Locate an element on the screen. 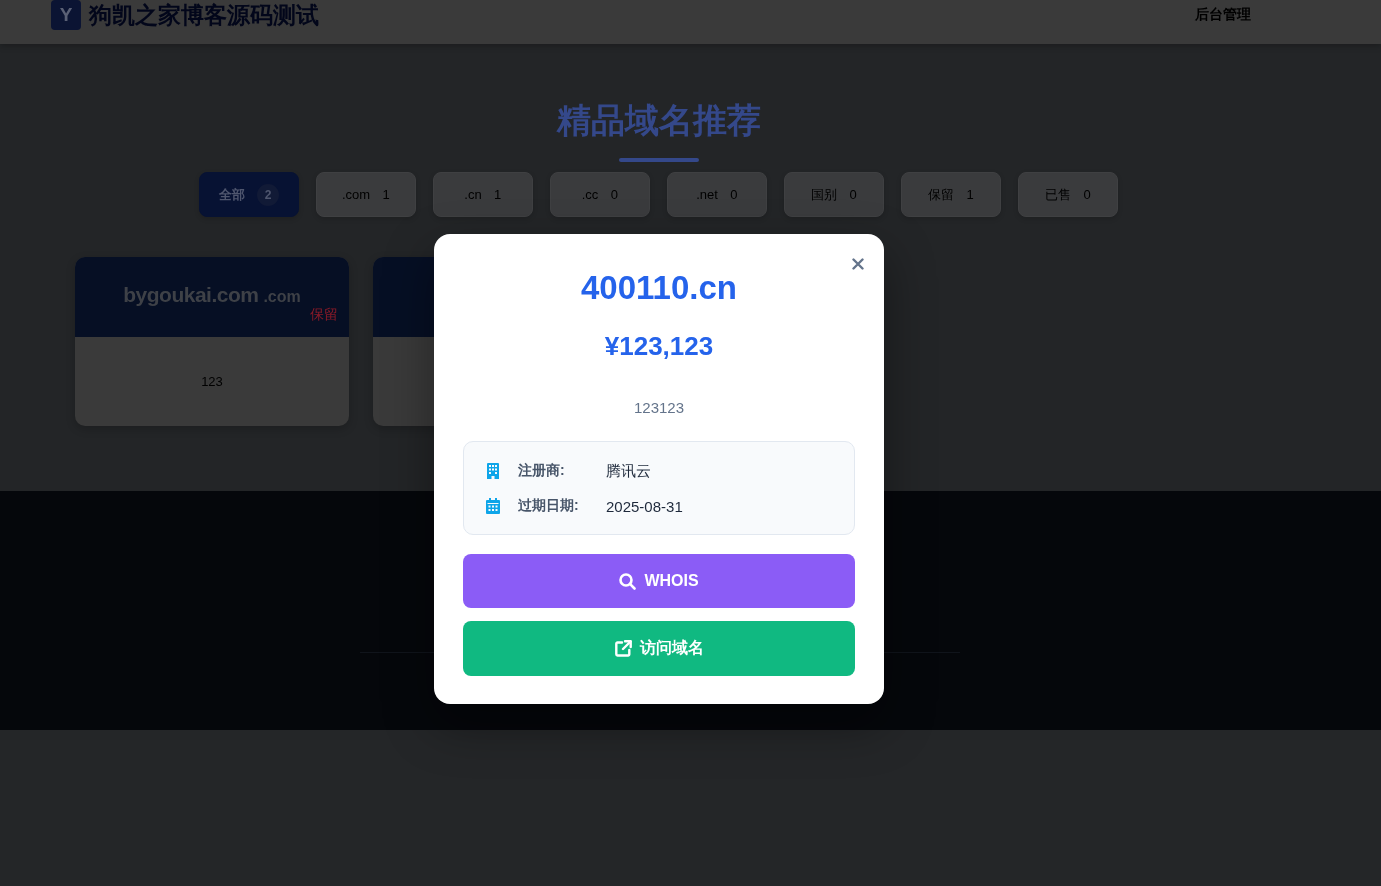 The width and height of the screenshot is (1381, 886). close-icon is located at coordinates (858, 264).